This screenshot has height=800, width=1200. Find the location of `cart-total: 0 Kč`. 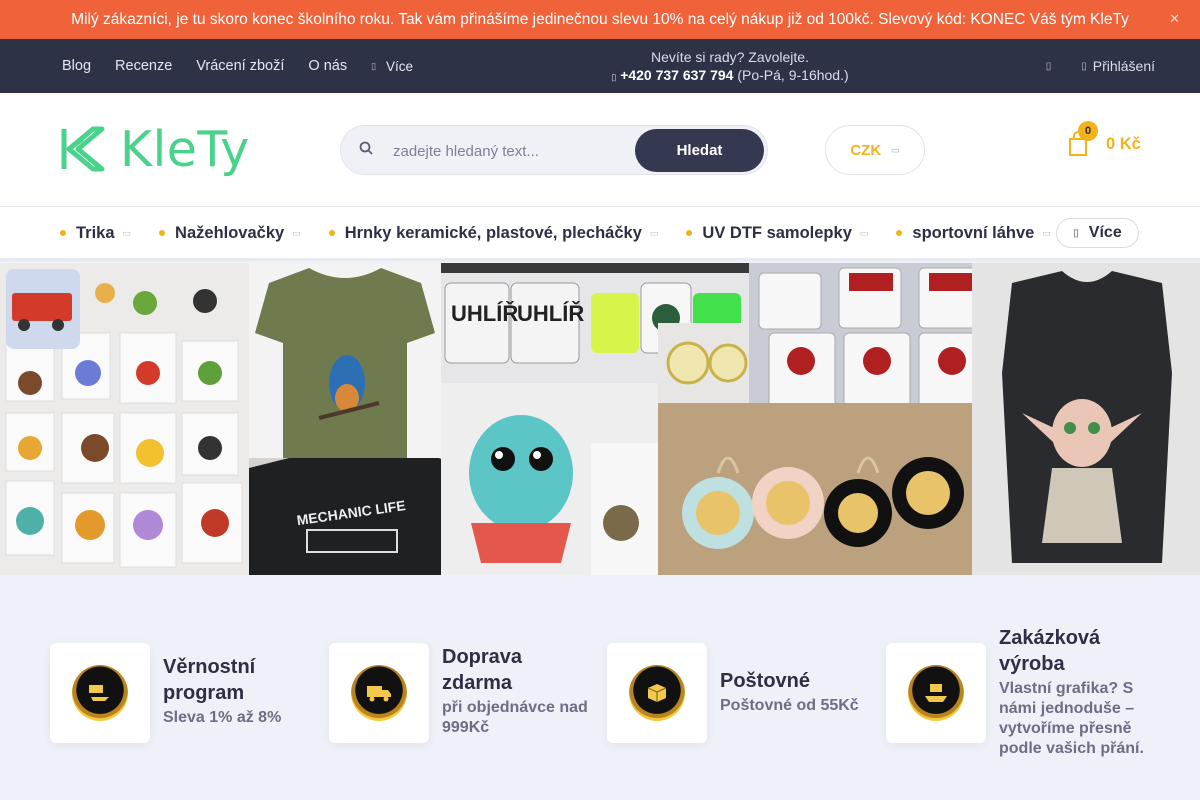

cart-total: 0 Kč is located at coordinates (1123, 143).